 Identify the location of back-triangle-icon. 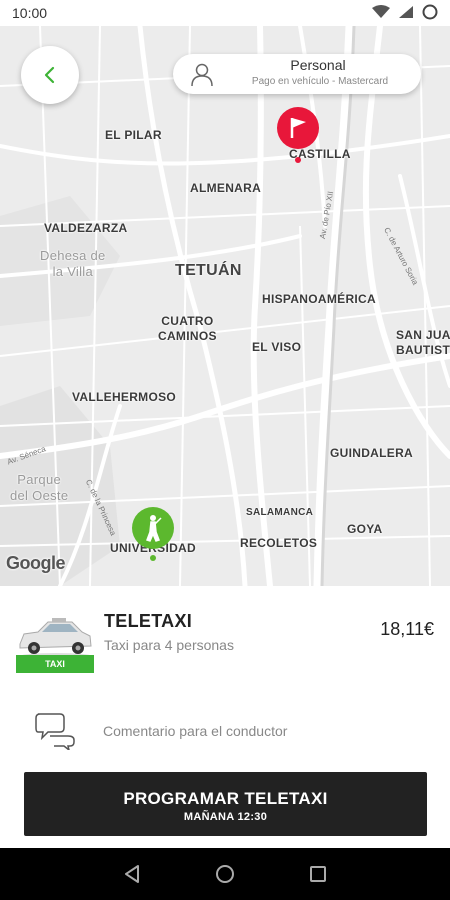
(132, 874).